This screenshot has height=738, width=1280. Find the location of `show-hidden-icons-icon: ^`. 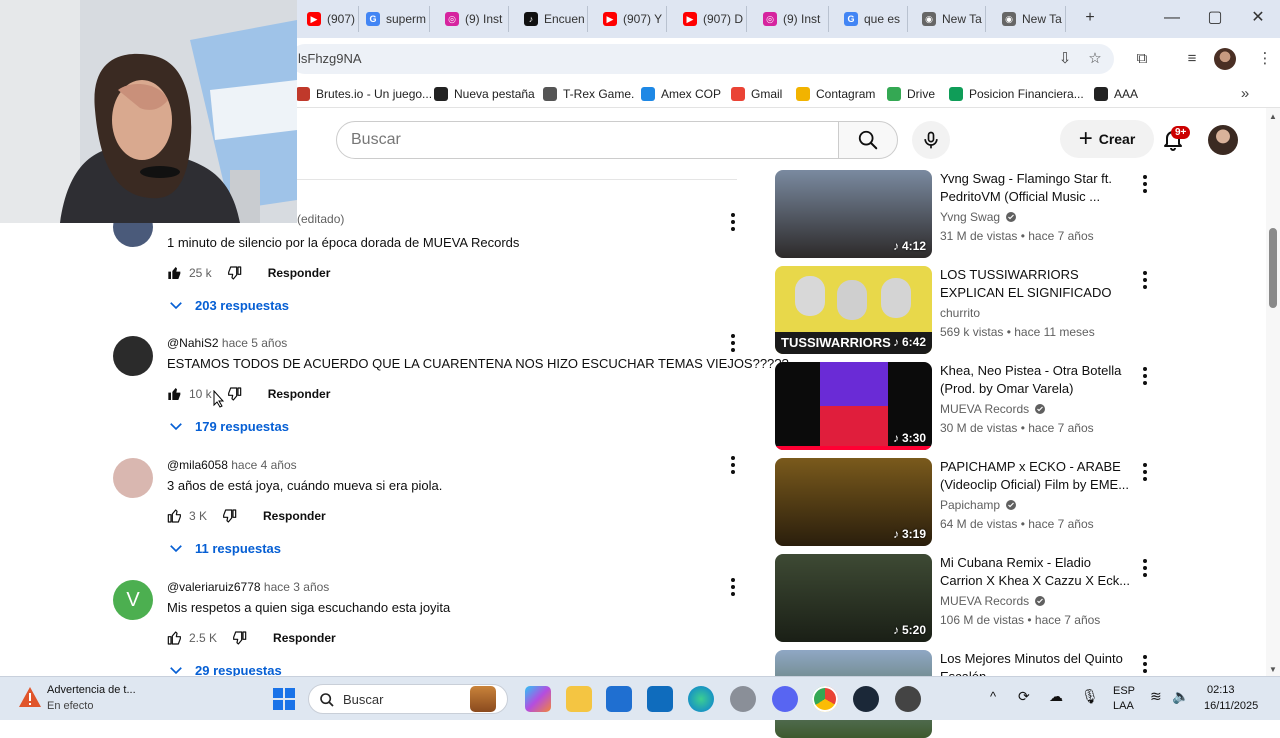

show-hidden-icons-icon: ^ is located at coordinates (993, 696).